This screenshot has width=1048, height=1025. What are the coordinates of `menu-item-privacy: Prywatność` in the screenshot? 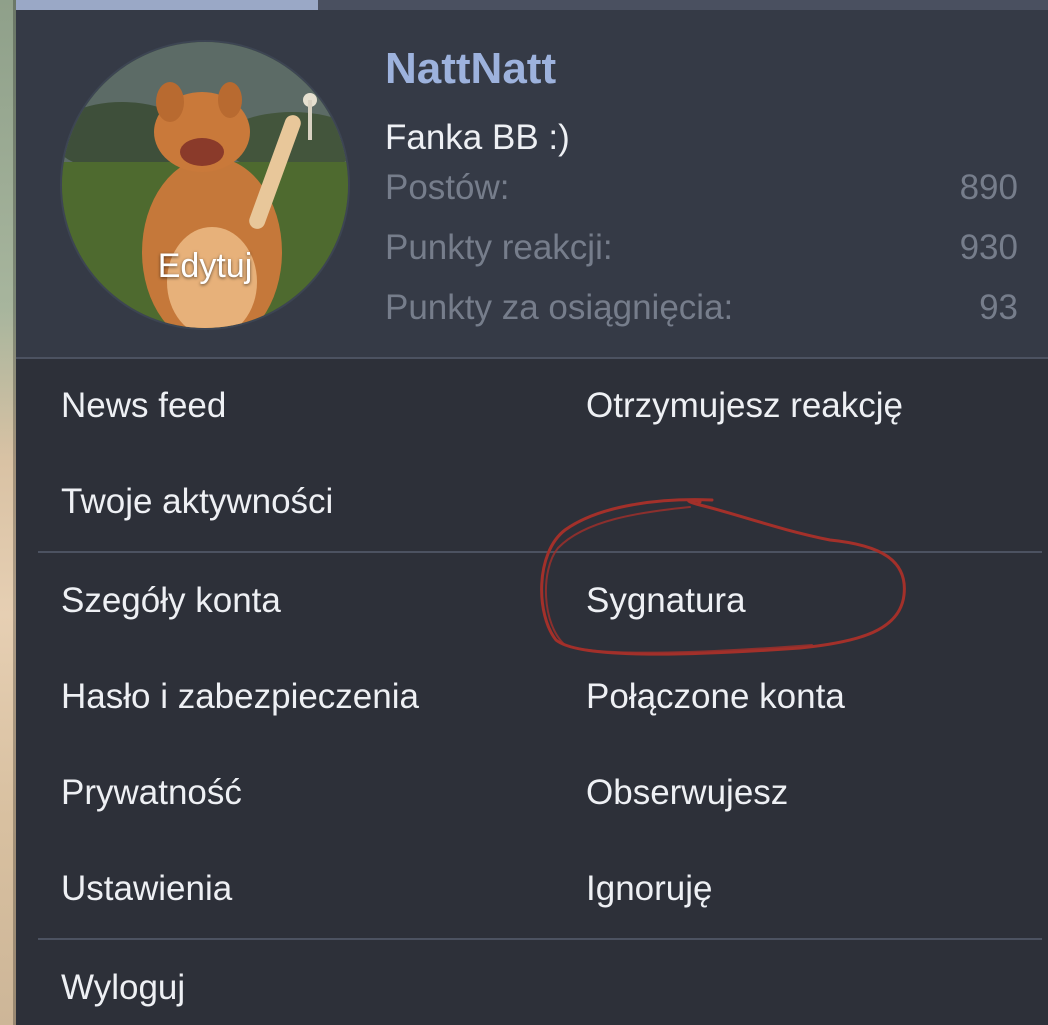 It's located at (151, 793).